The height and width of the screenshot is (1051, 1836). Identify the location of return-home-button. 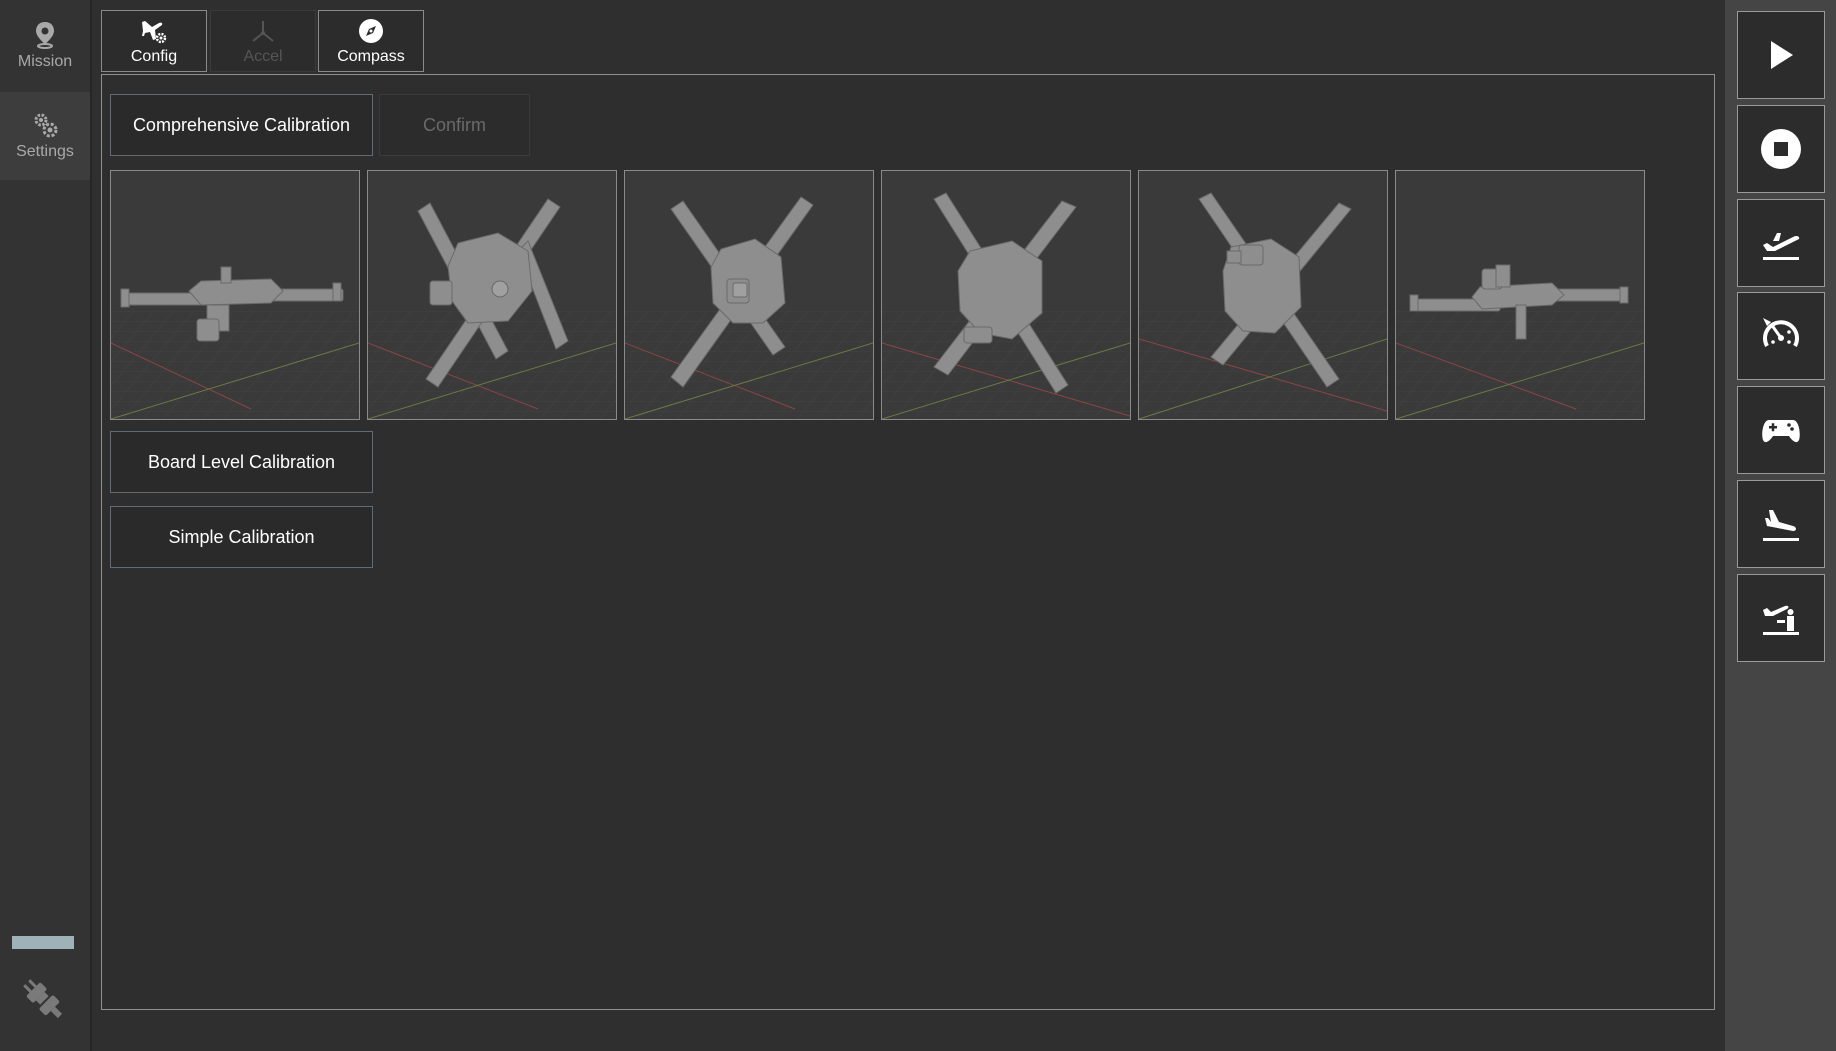
(1781, 618).